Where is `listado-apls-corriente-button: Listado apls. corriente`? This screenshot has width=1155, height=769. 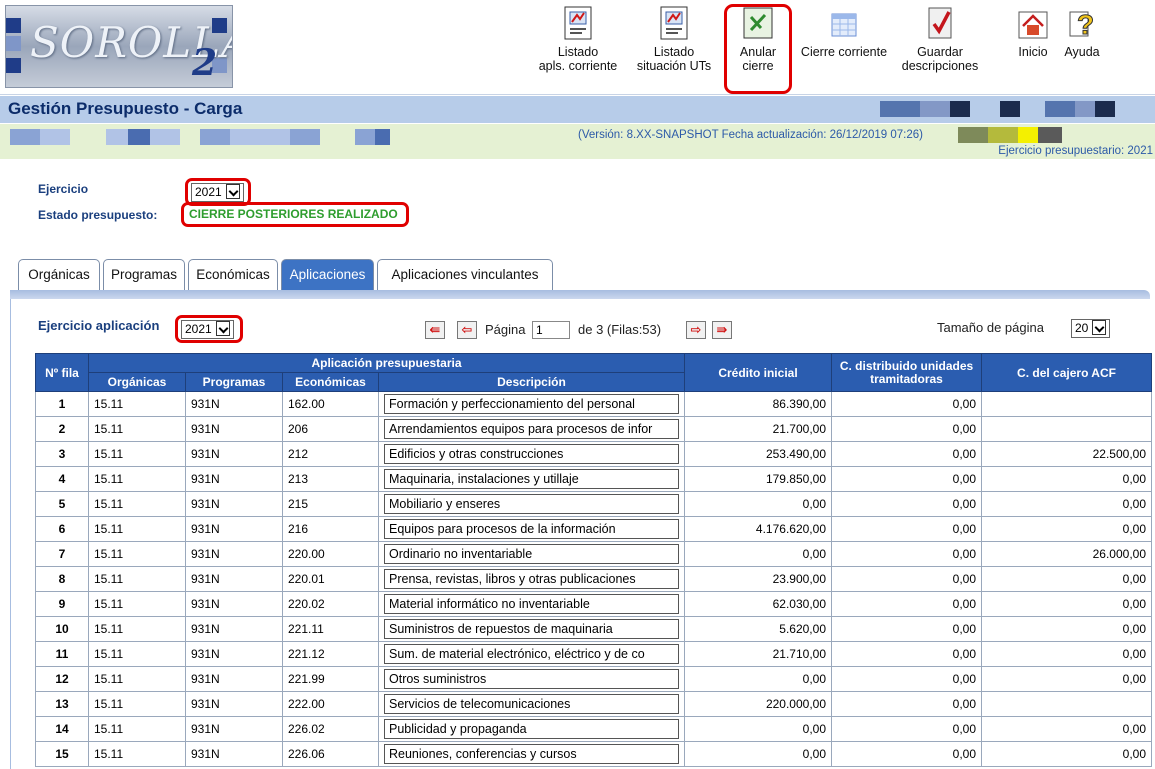
listado-apls-corriente-button: Listado apls. corriente is located at coordinates (578, 39).